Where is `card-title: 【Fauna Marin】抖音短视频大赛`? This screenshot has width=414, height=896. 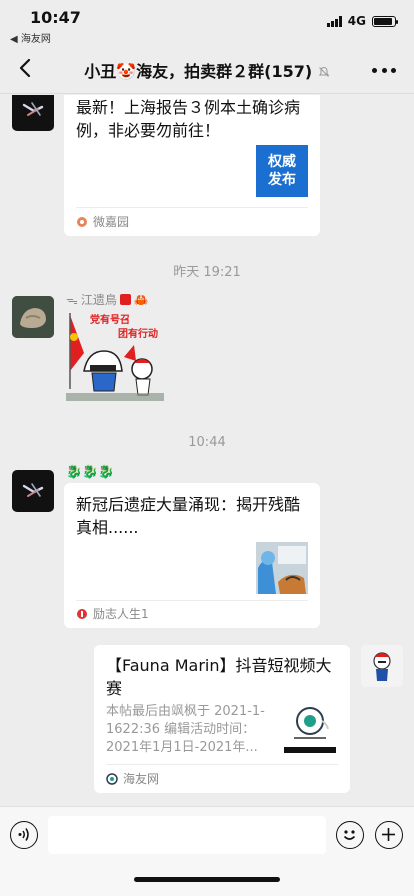
card-title: 【Fauna Marin】抖音短视频大赛 is located at coordinates (219, 677).